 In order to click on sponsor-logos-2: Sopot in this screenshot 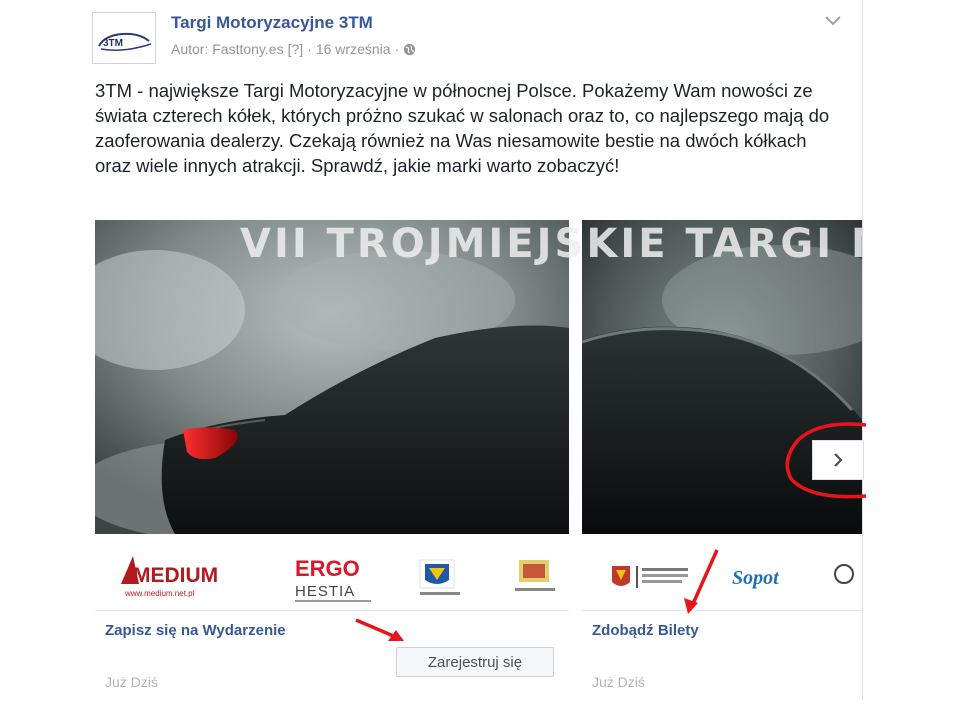, I will do `click(733, 576)`.